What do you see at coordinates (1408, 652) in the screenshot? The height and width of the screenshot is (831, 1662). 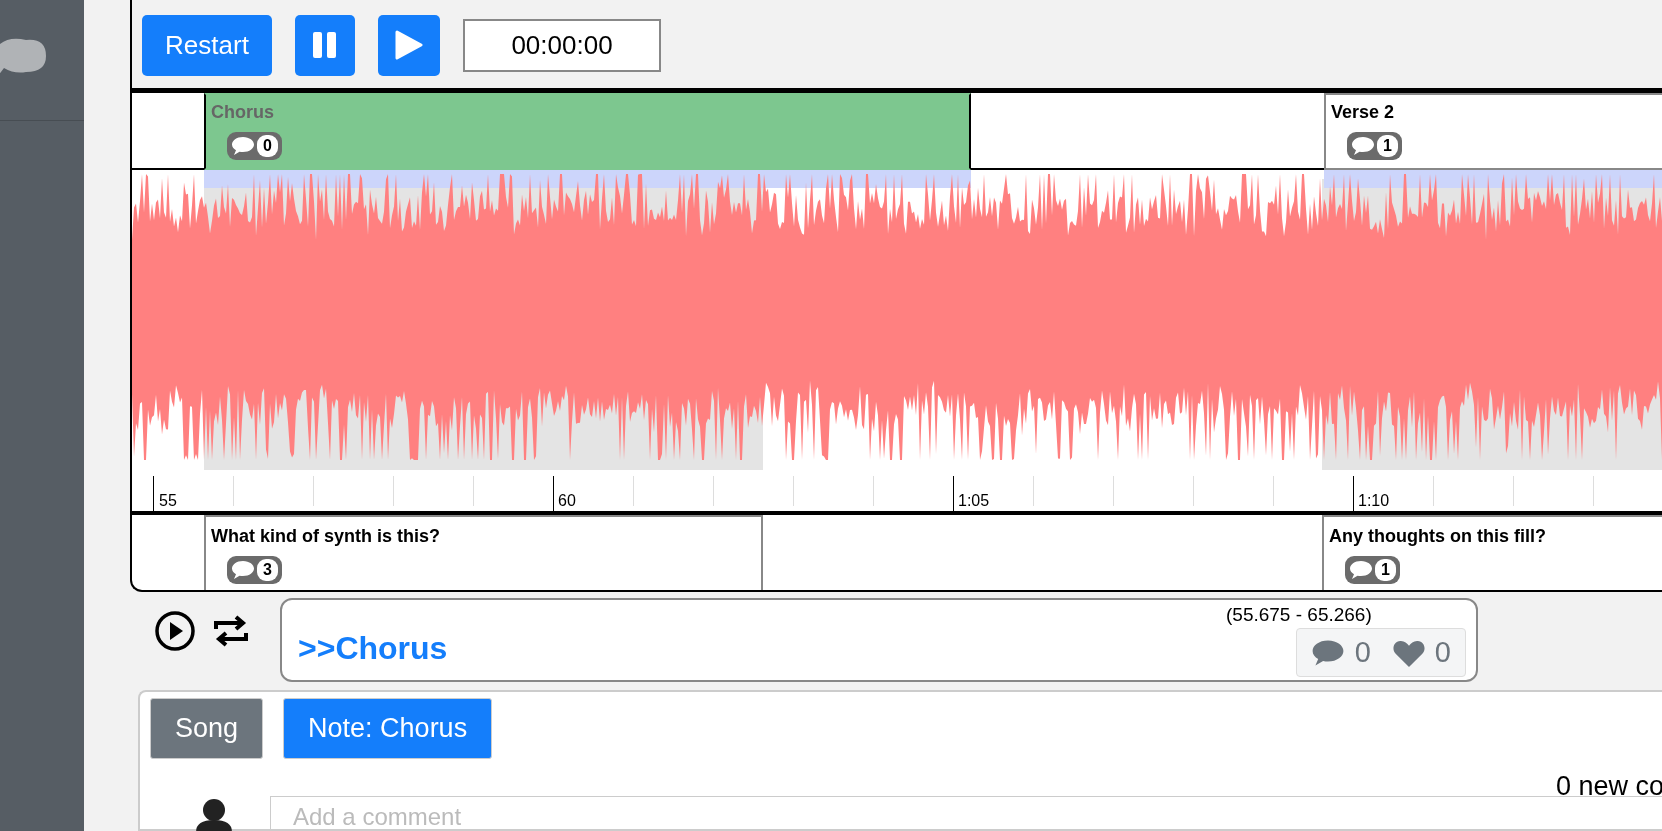 I see `heart-icon` at bounding box center [1408, 652].